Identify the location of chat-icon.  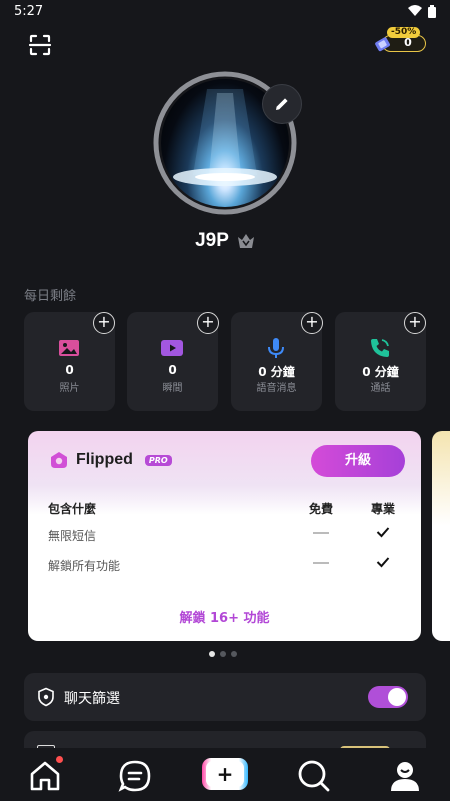
(134, 776).